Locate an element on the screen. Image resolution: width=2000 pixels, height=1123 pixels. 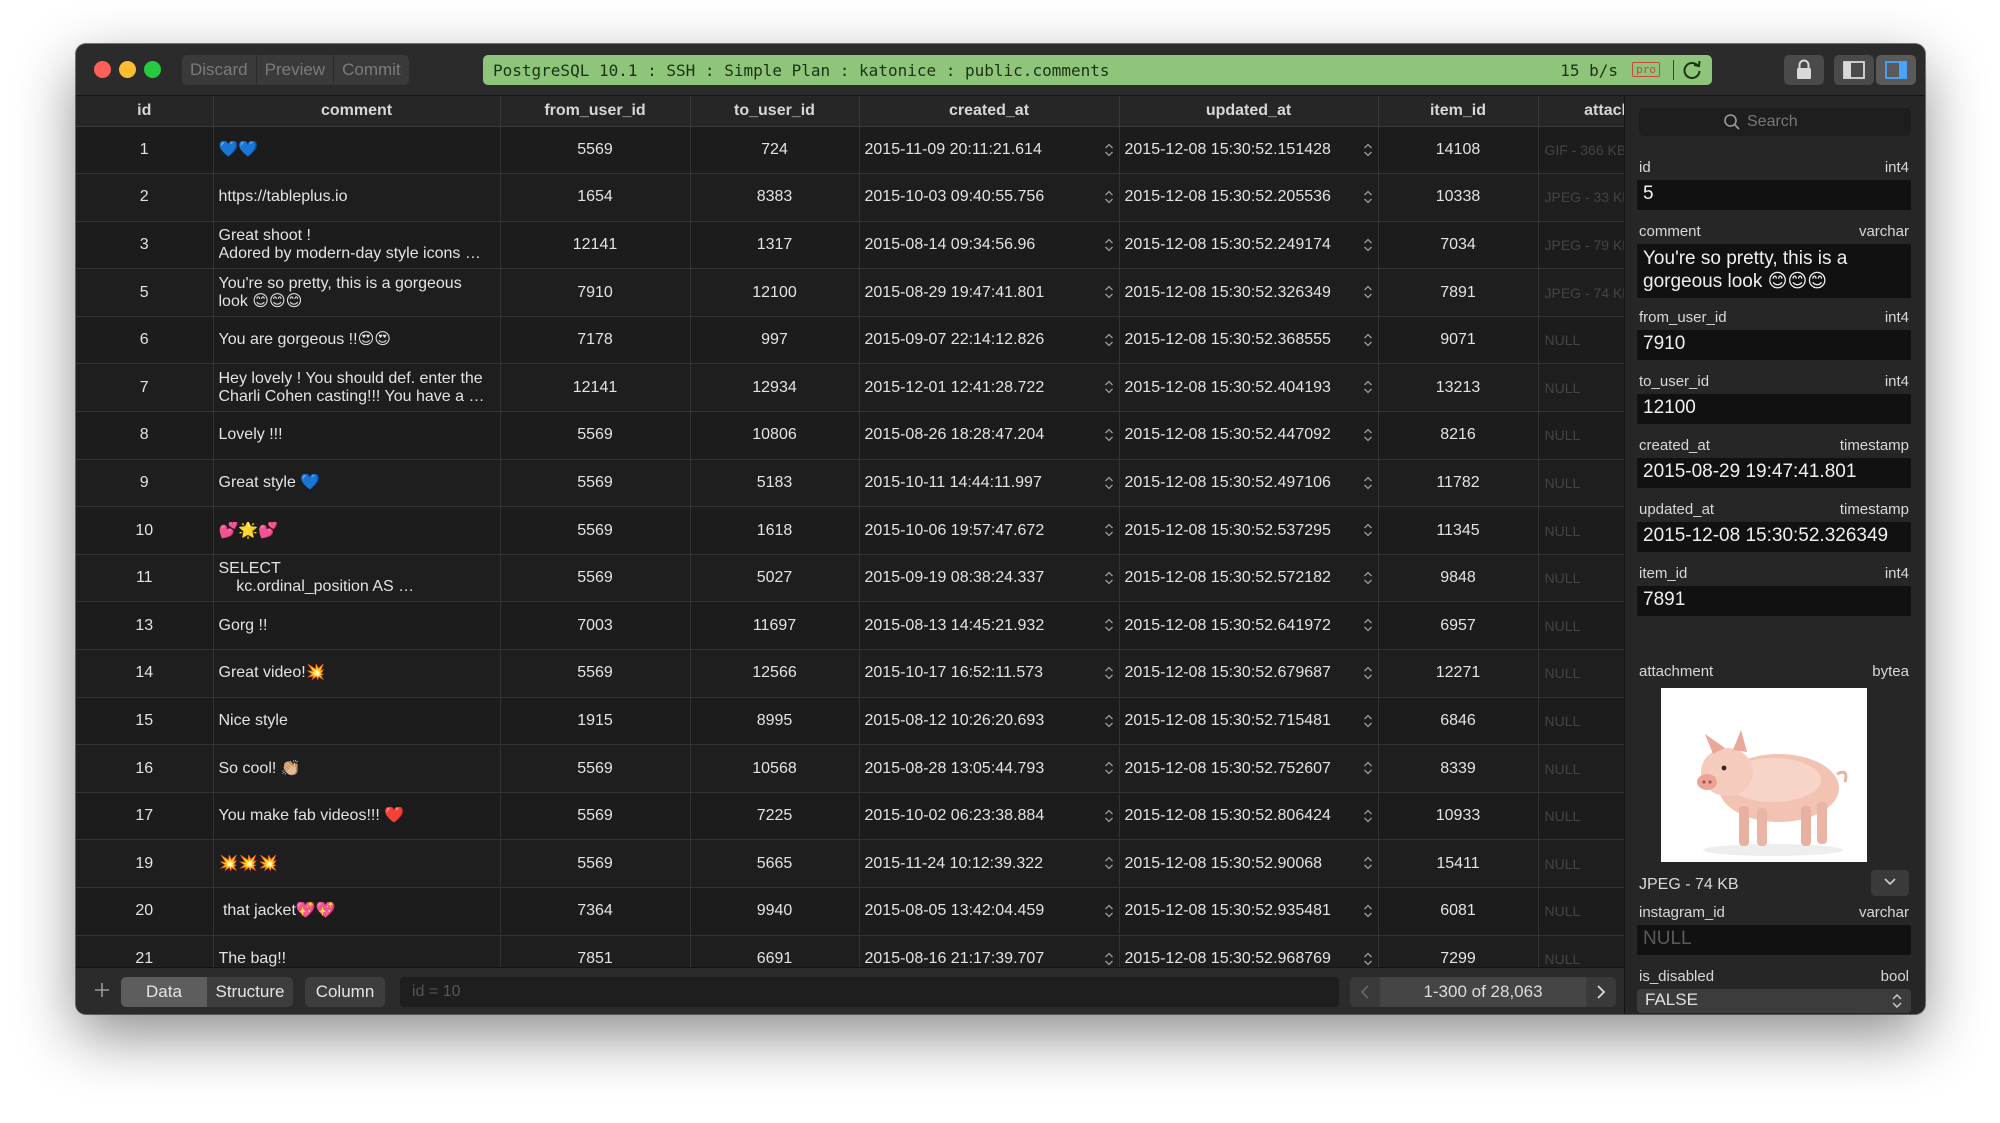
toggle-right-pane-button is located at coordinates (1896, 70).